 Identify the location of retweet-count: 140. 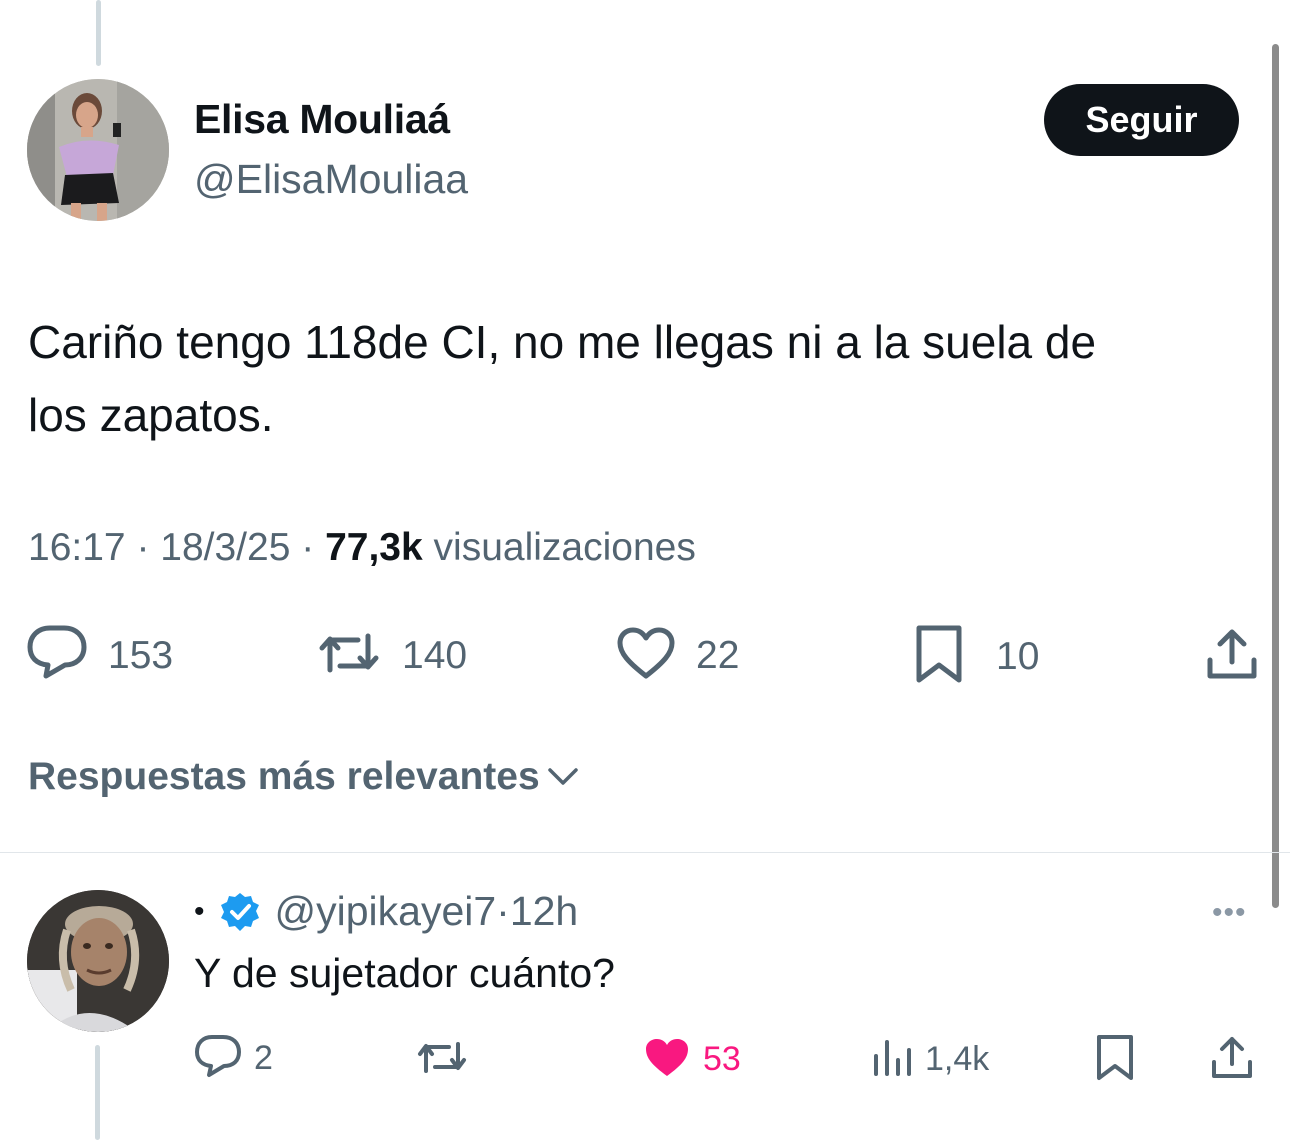
(435, 655).